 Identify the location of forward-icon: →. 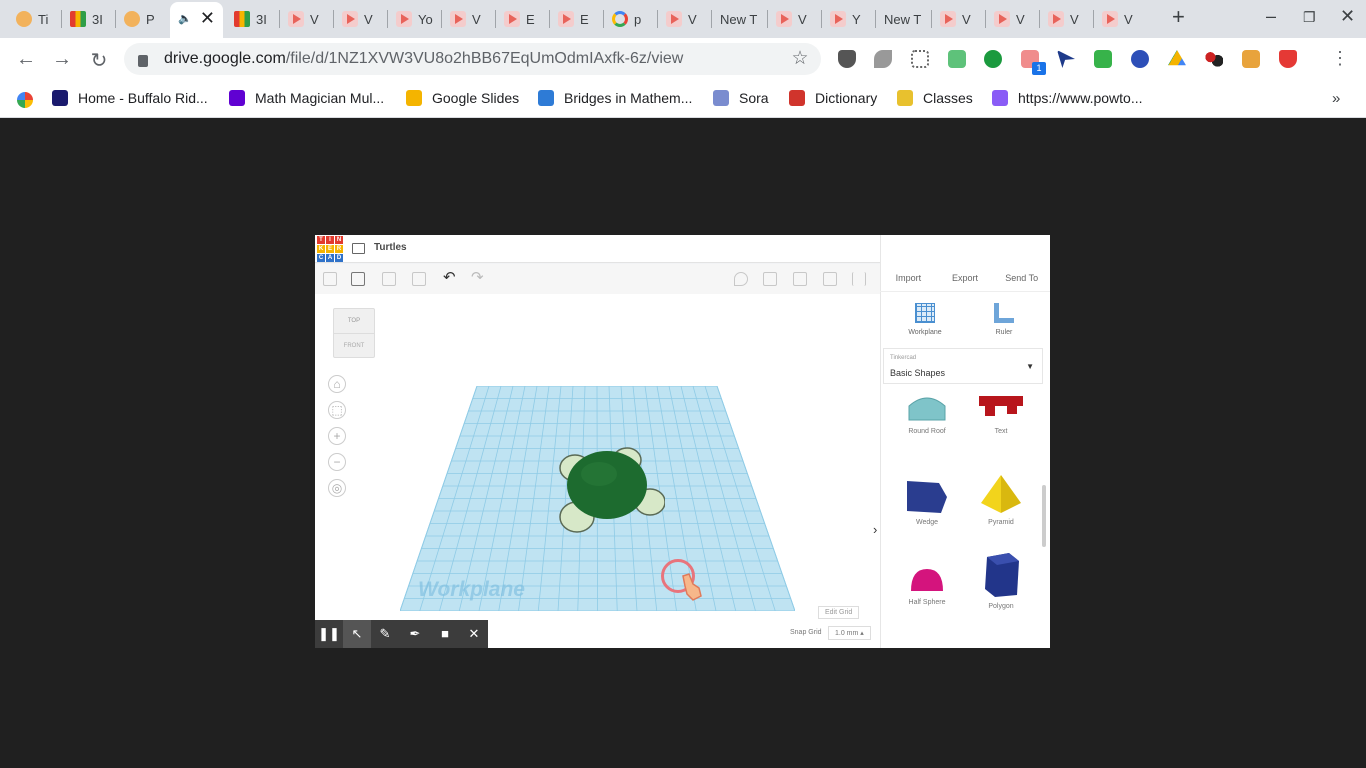
(62, 59).